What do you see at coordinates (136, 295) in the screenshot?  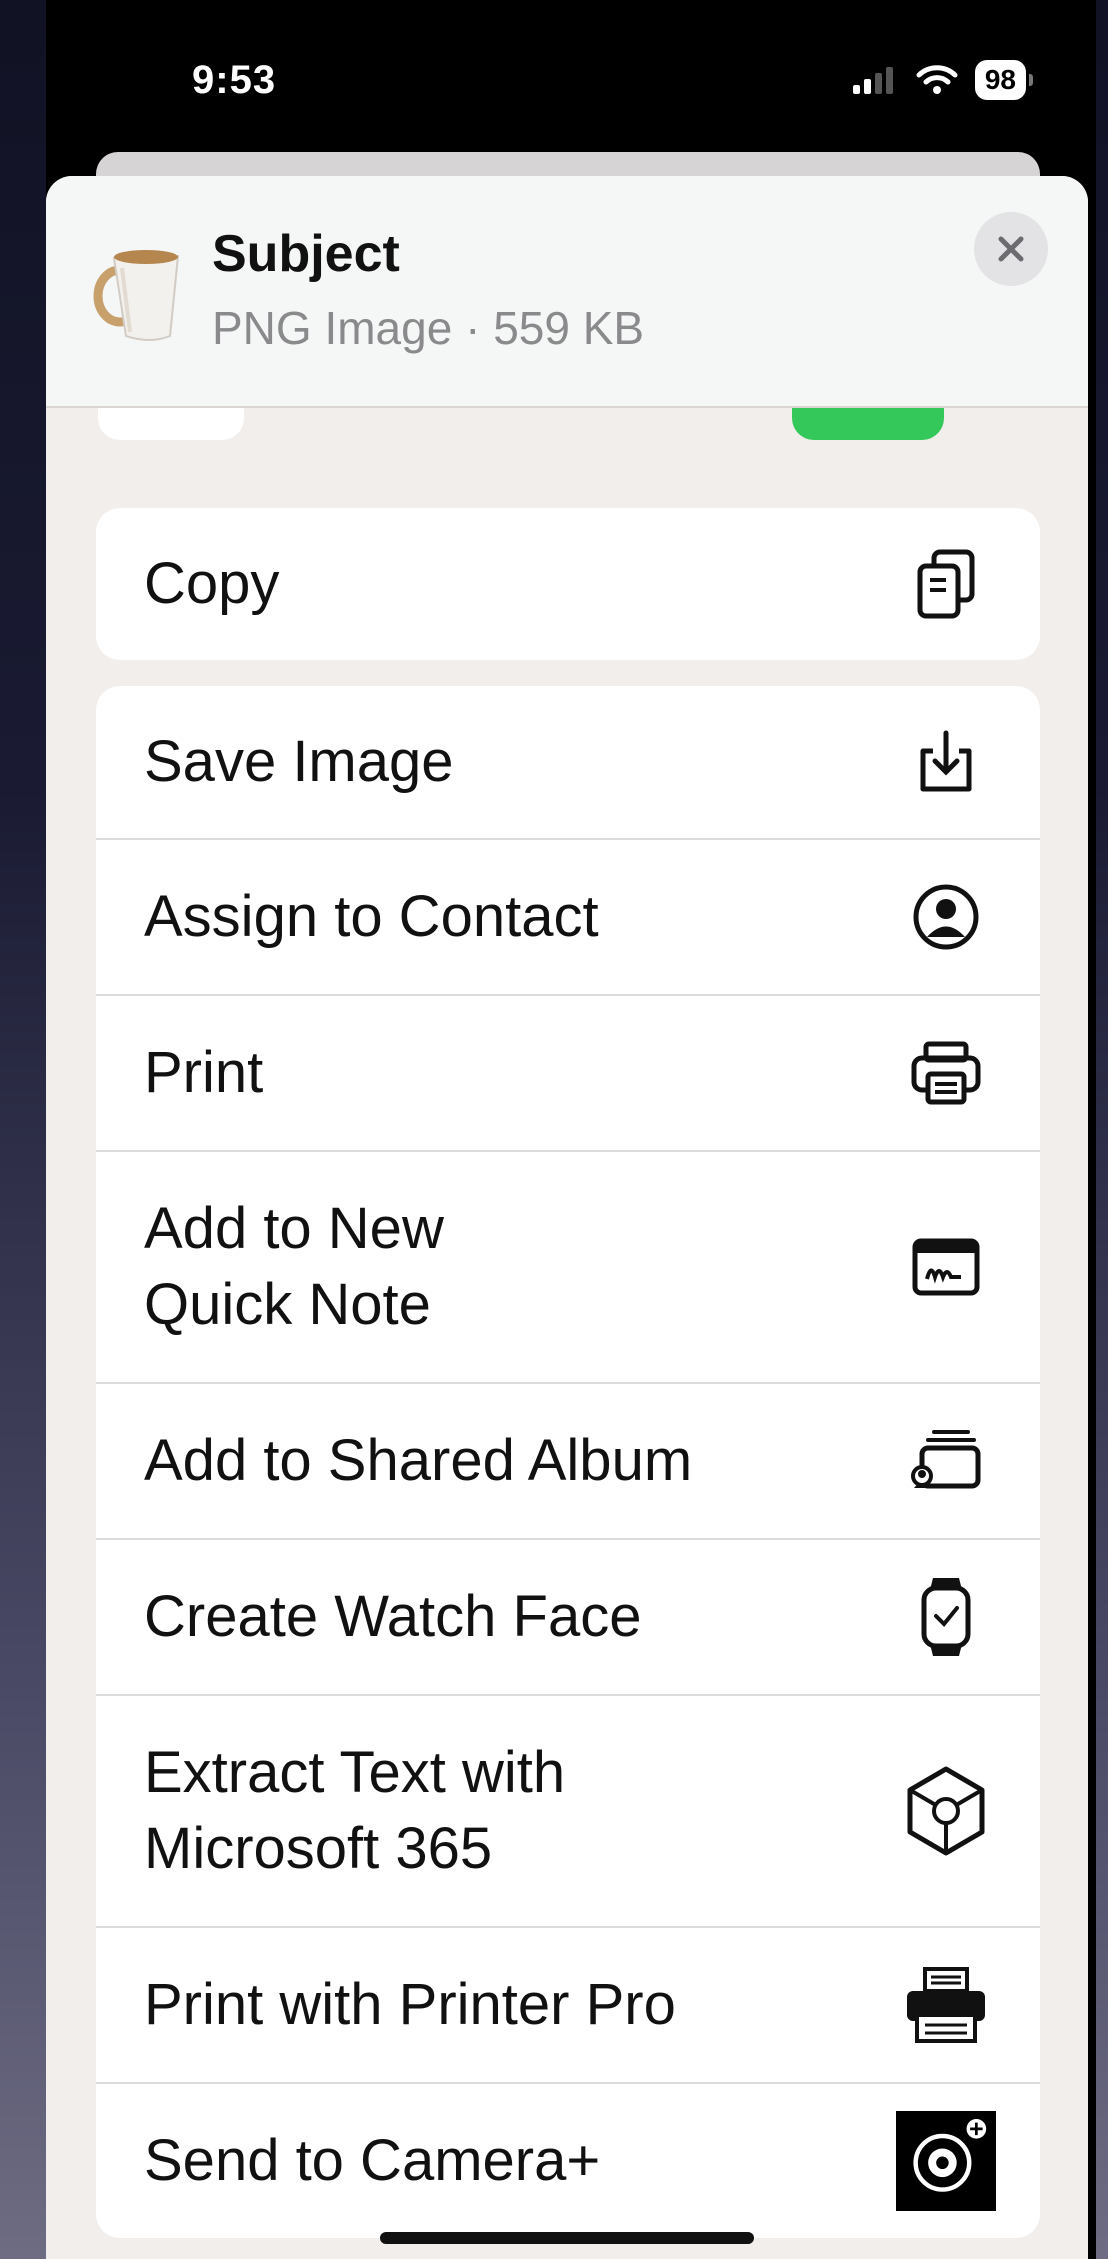 I see `image-thumbnail` at bounding box center [136, 295].